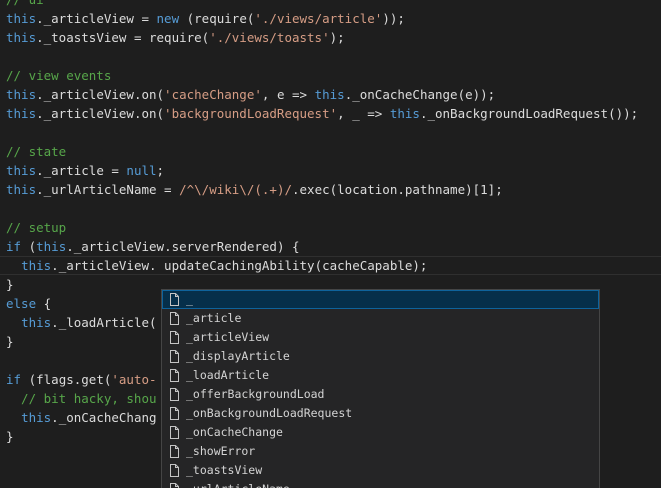  Describe the element at coordinates (269, 37) in the screenshot. I see `code-string: './views/toasts'` at that location.